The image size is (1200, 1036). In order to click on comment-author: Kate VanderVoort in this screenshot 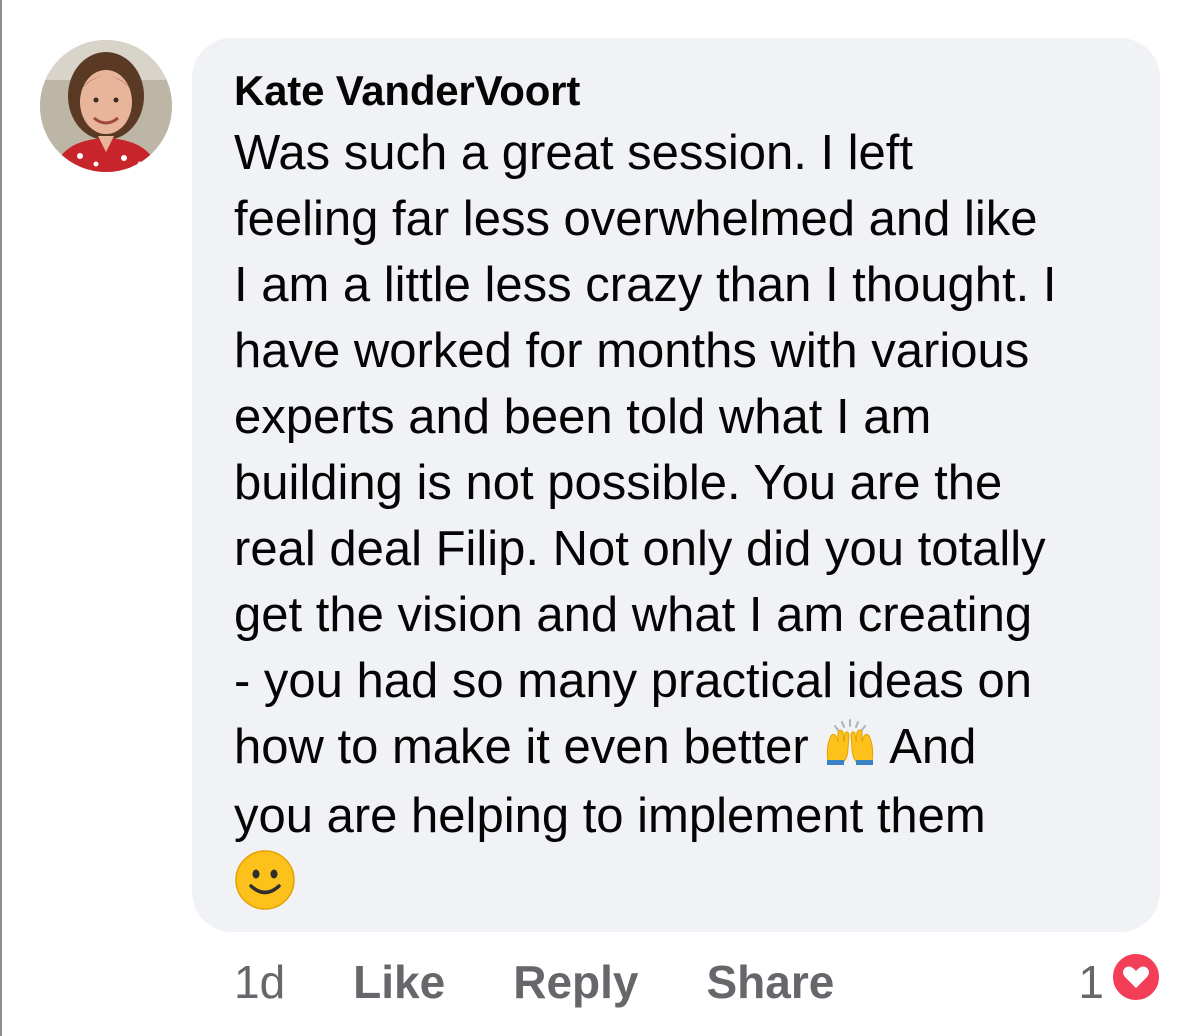, I will do `click(677, 91)`.